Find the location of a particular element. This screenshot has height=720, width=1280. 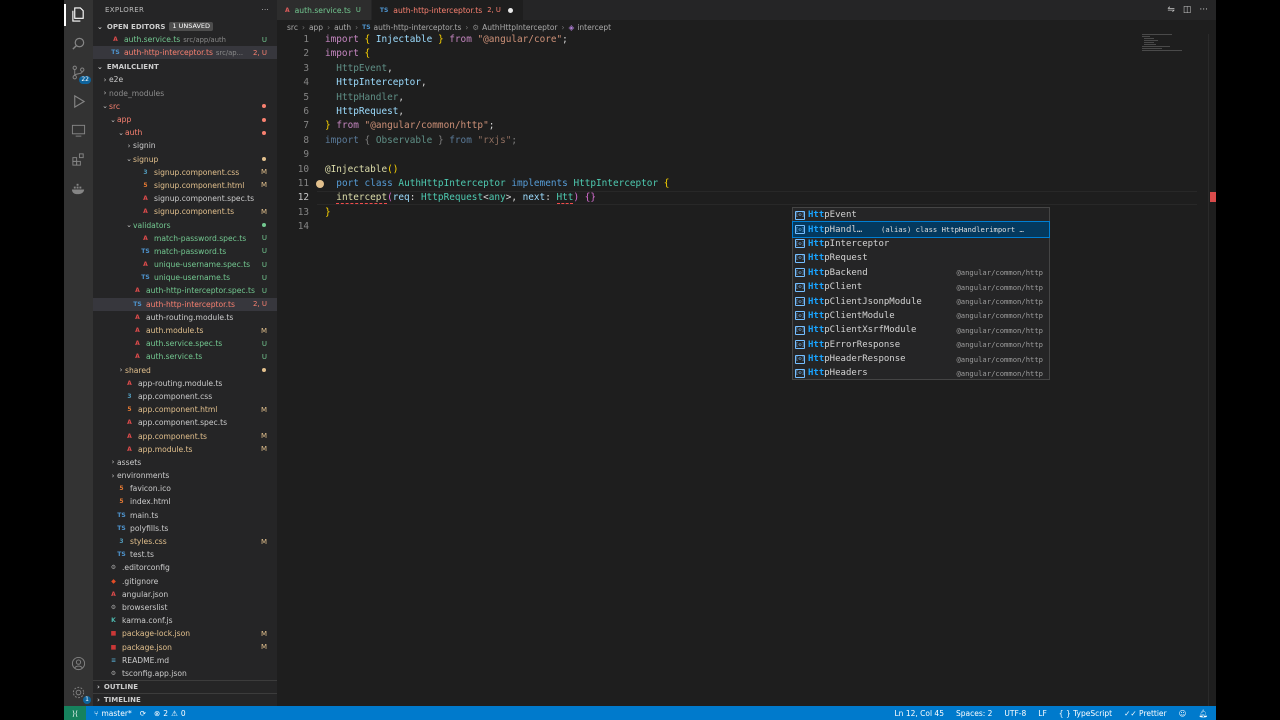

file-item: Amatch-password.spec.ts U is located at coordinates (185, 238).